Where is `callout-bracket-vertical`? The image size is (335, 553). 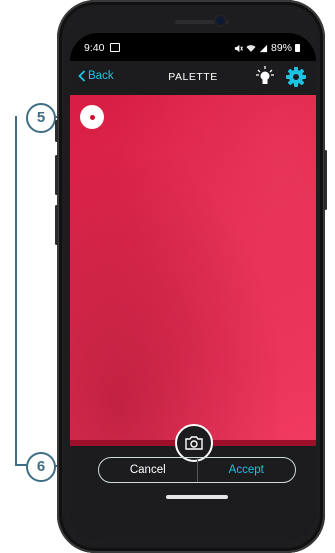 callout-bracket-vertical is located at coordinates (16, 290).